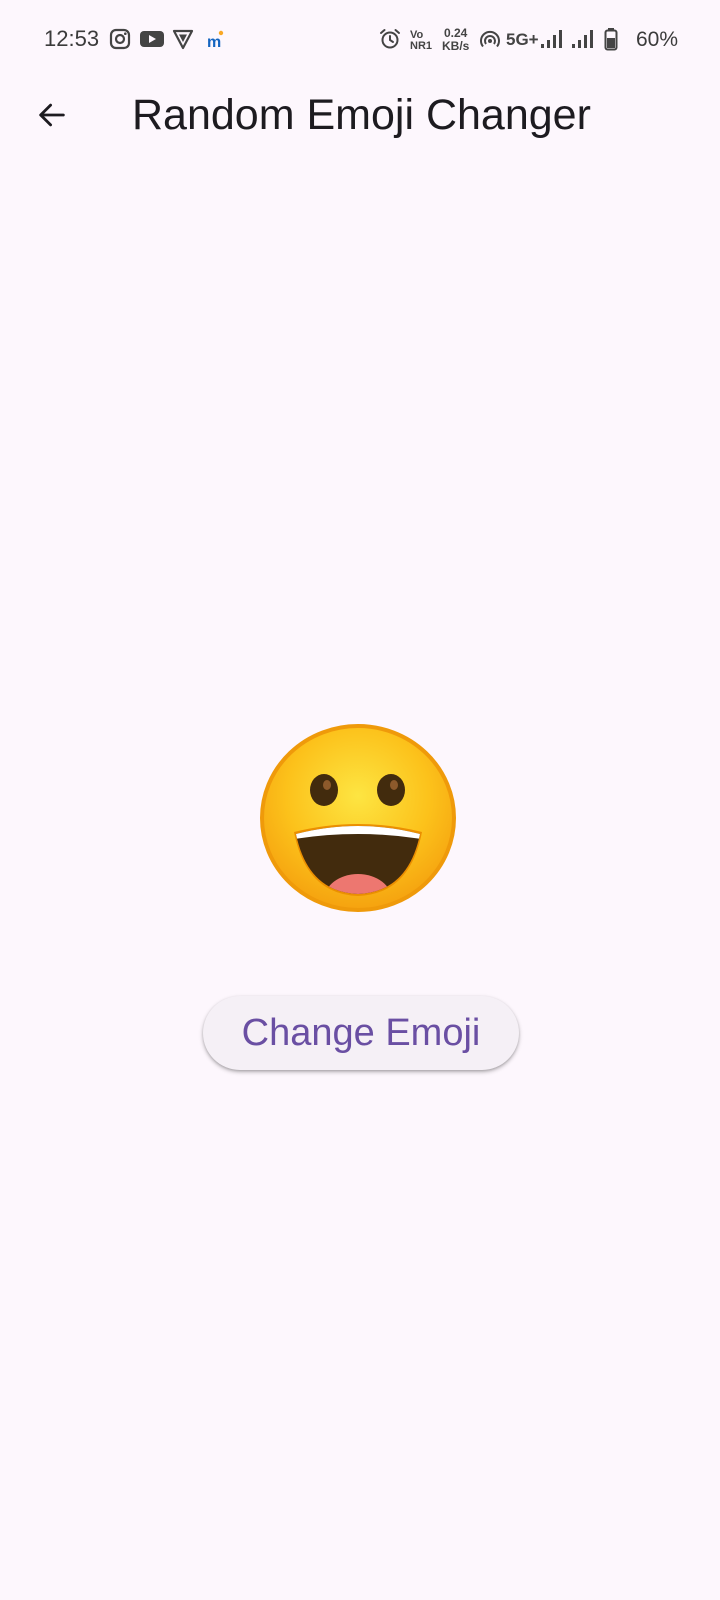 The height and width of the screenshot is (1600, 720). I want to click on page-title: Random Emoji Changer, so click(361, 115).